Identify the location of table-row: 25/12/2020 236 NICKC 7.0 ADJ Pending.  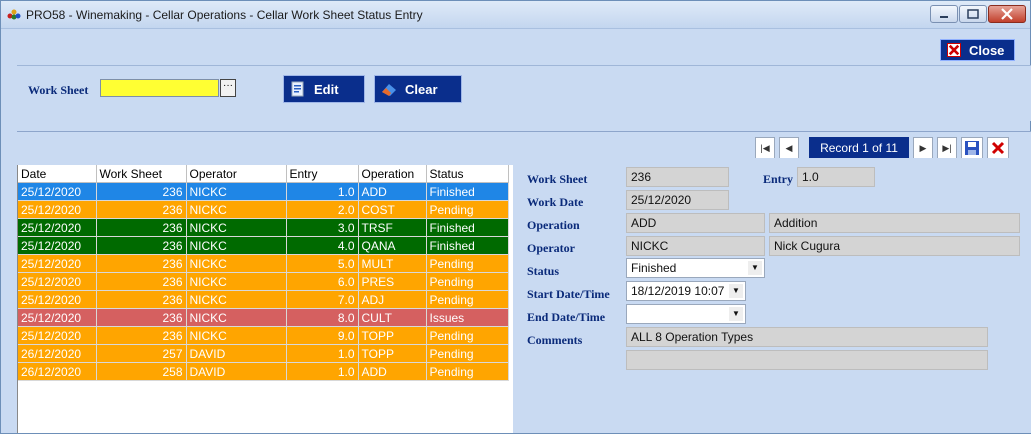
(263, 299).